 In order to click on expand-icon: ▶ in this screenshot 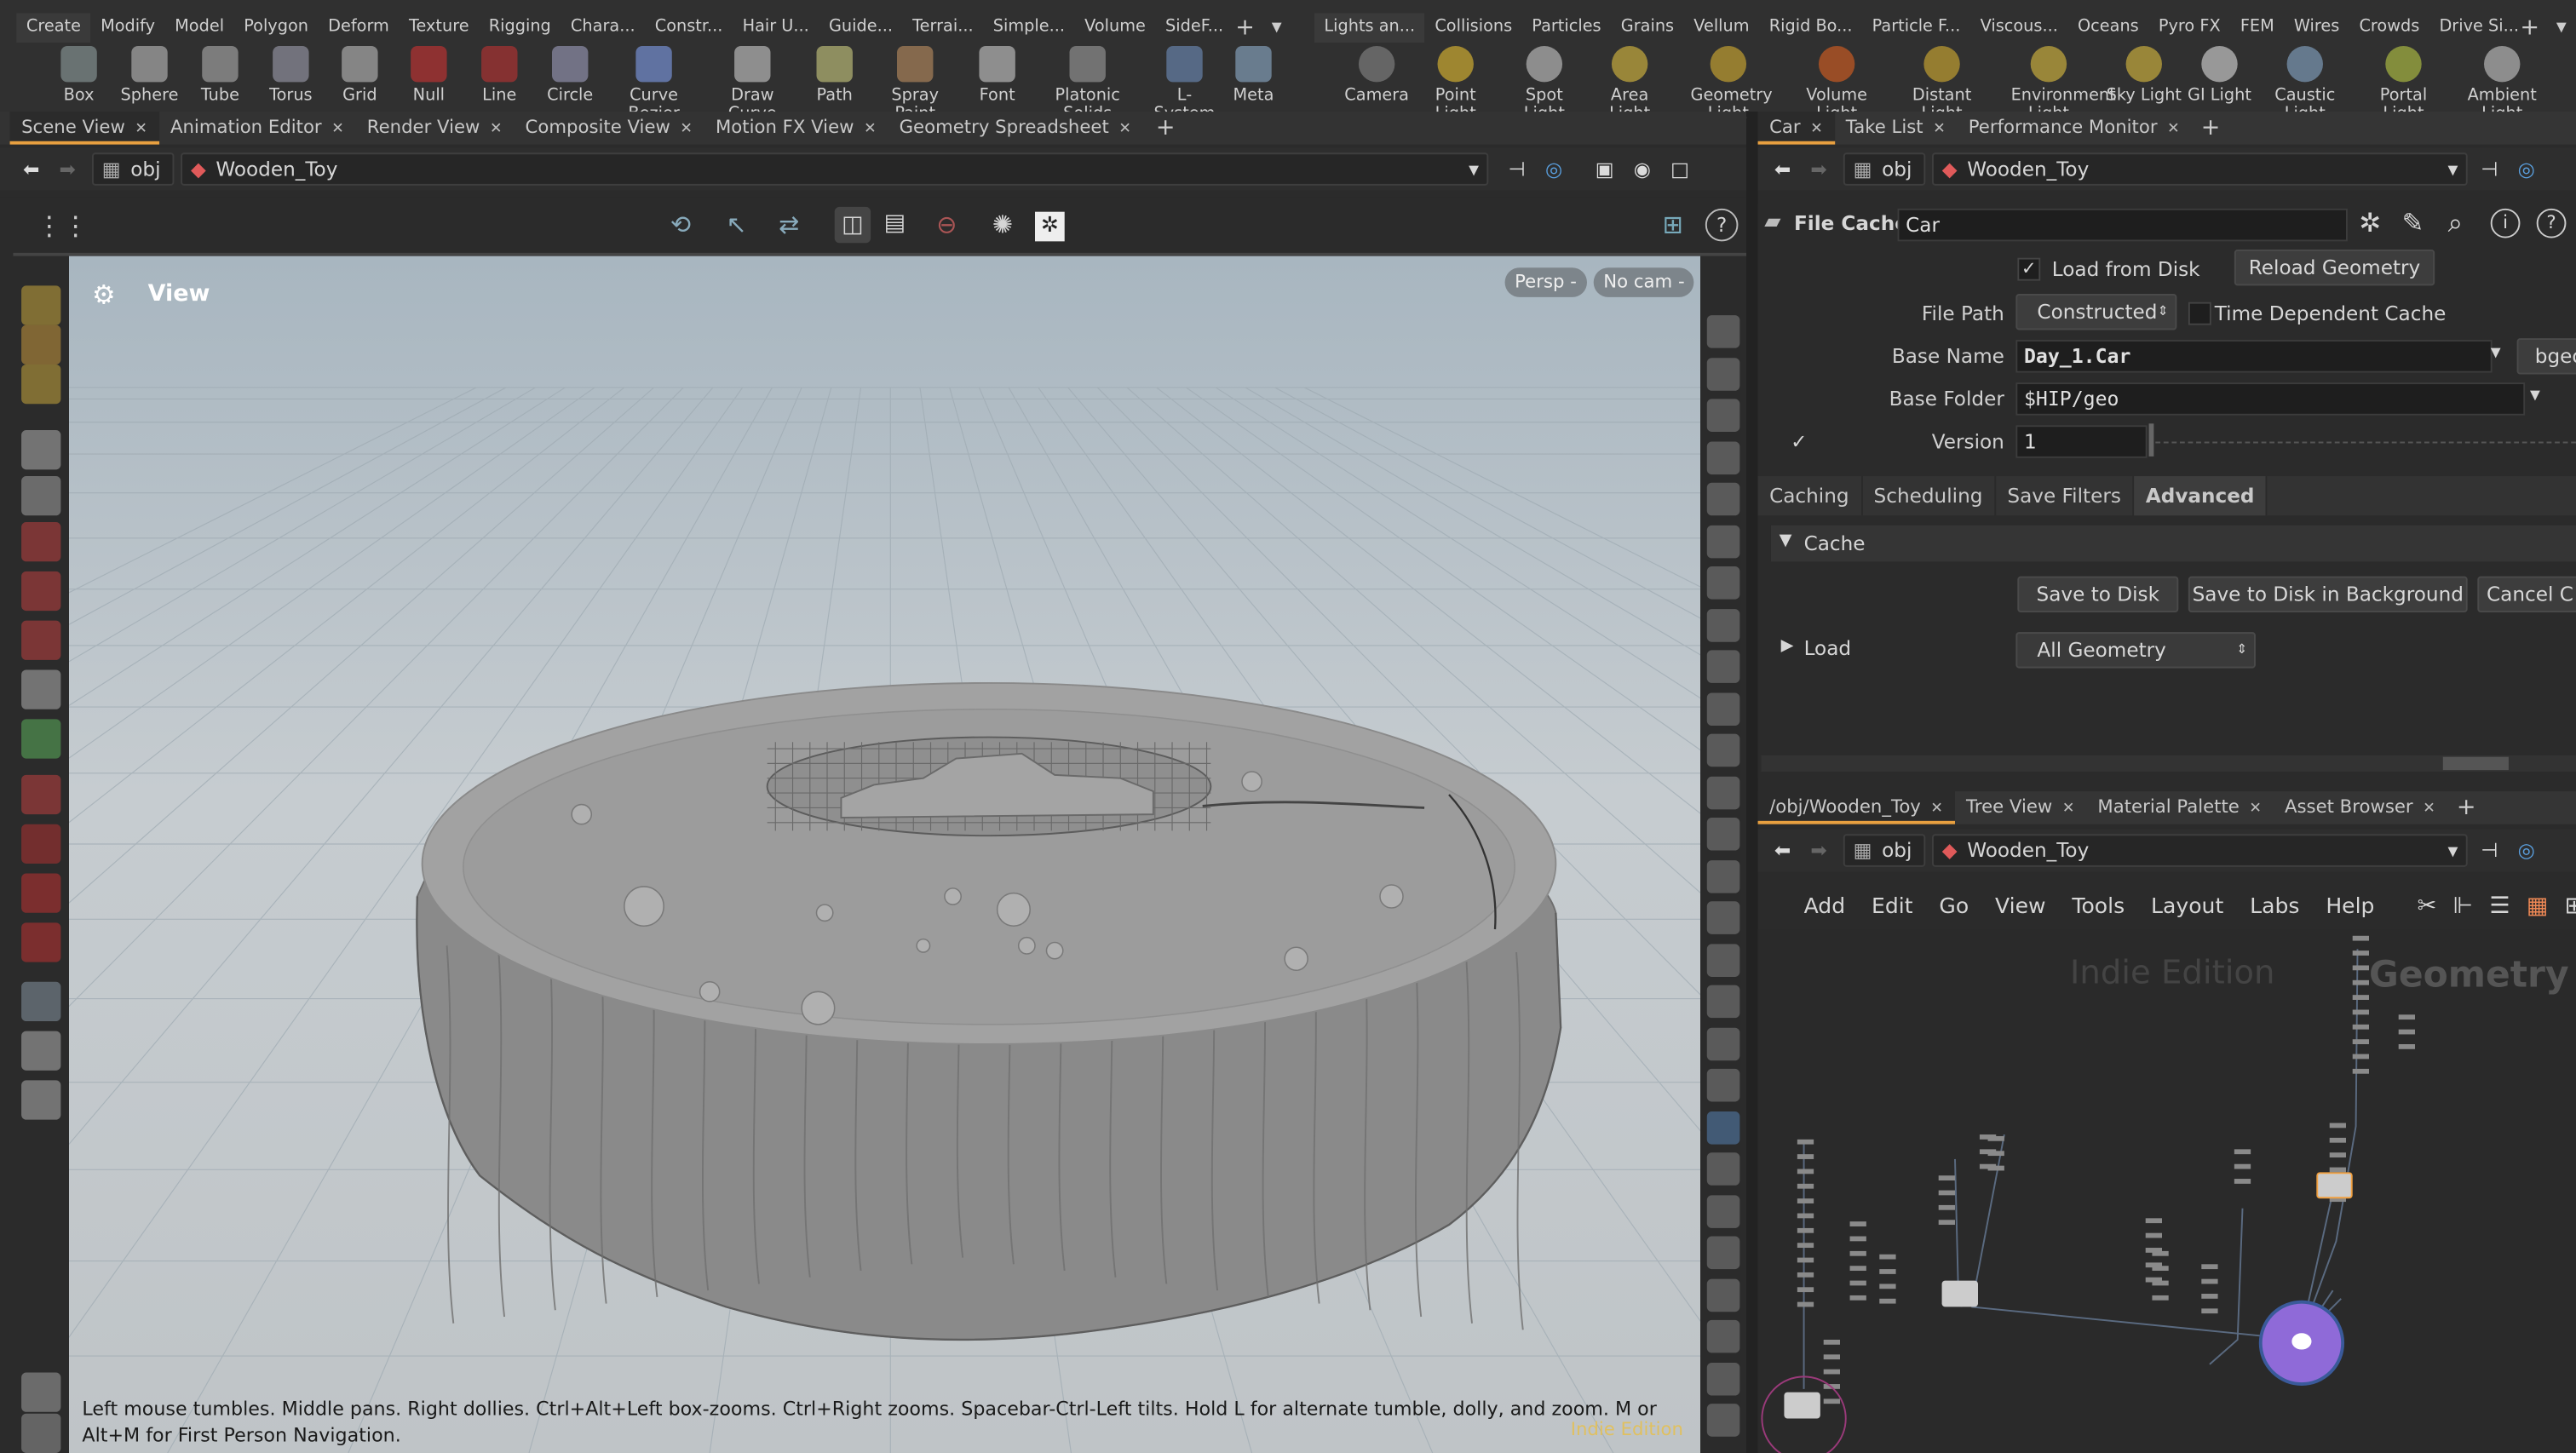, I will do `click(1788, 646)`.